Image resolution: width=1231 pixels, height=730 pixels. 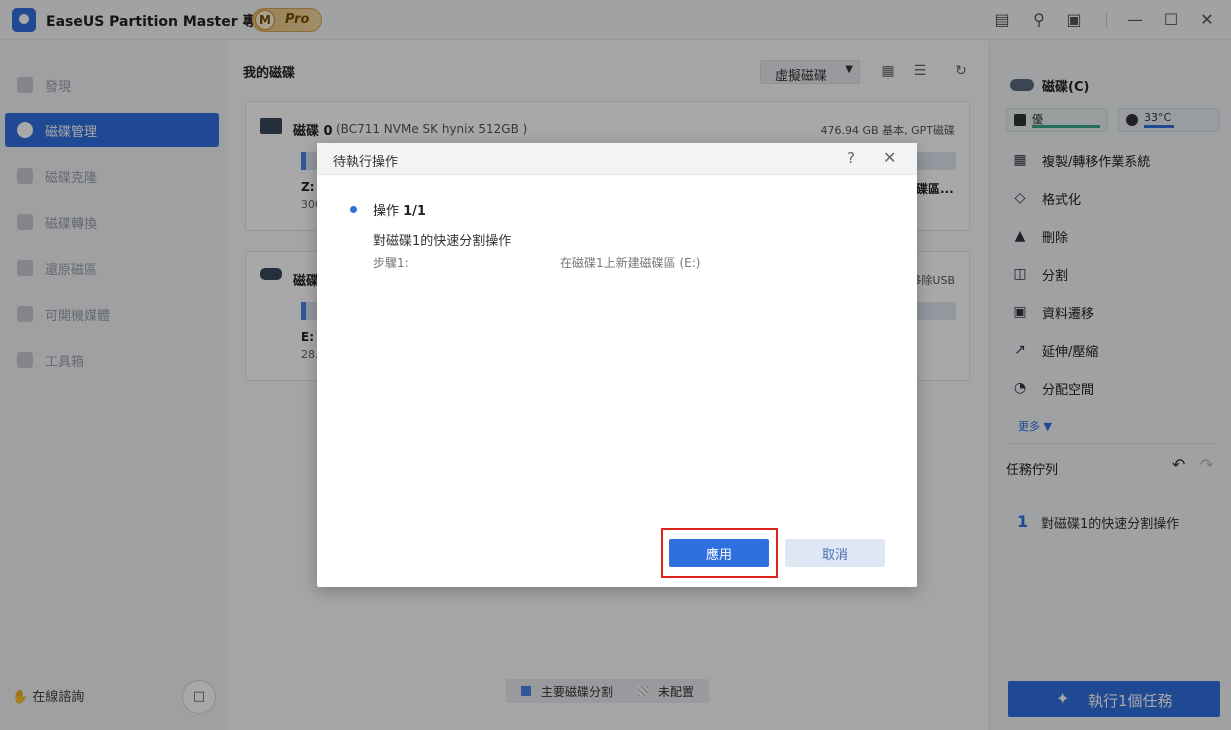 I want to click on help-icon: ?, so click(x=851, y=158).